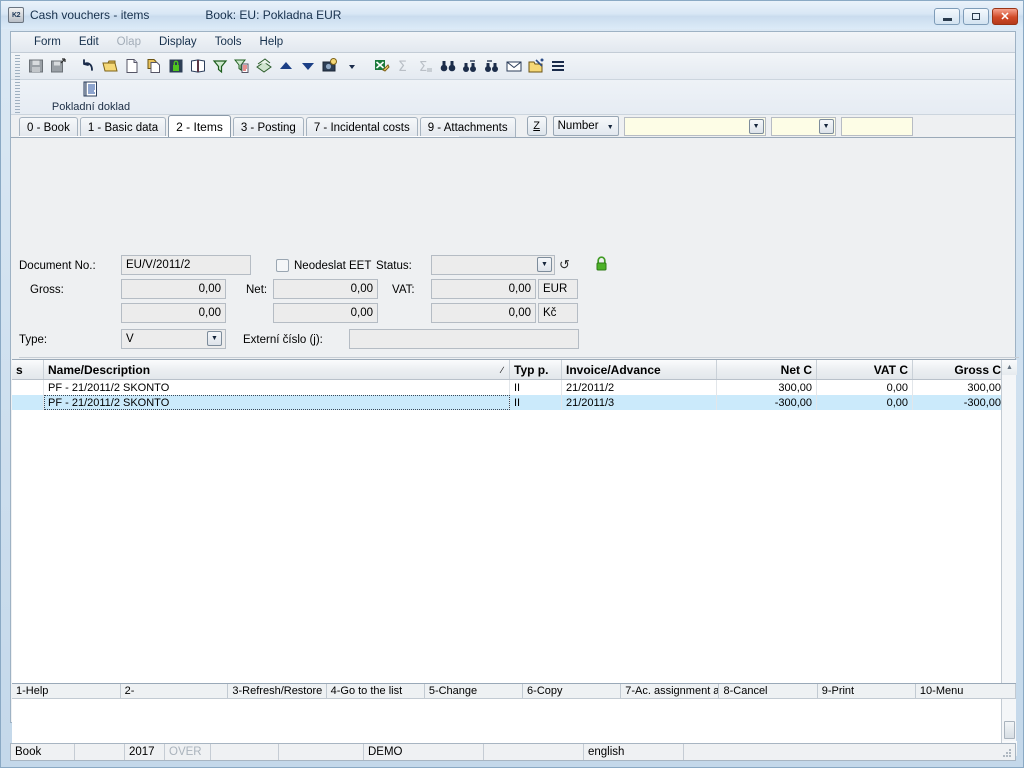 This screenshot has width=1024, height=768. What do you see at coordinates (87, 66) in the screenshot?
I see `undo-icon` at bounding box center [87, 66].